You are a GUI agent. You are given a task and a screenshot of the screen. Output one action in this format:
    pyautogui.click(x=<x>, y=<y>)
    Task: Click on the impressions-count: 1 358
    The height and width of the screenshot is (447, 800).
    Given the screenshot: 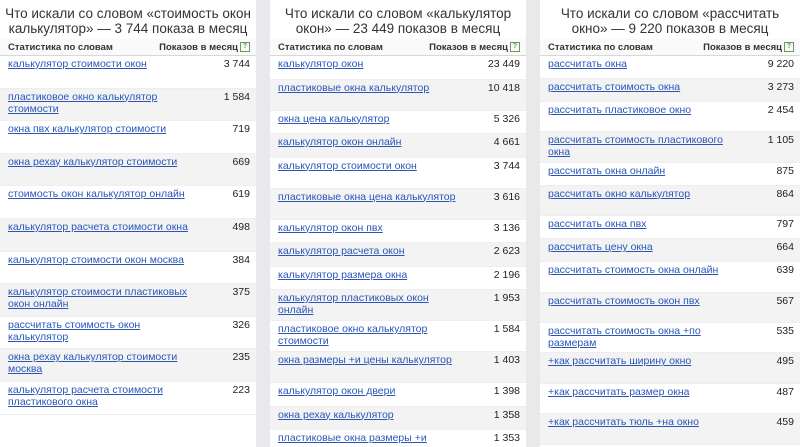 What is the action you would take?
    pyautogui.click(x=506, y=414)
    